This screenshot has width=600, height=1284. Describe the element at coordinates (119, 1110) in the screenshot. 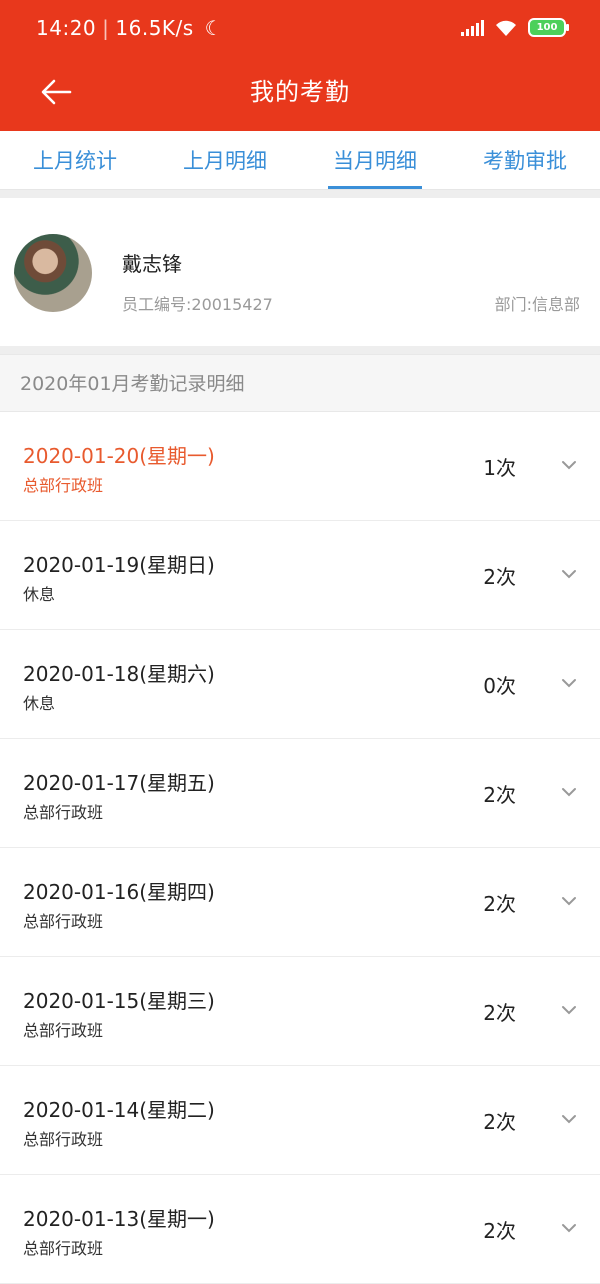

I see `record-date: 2020-01-14(星期二)` at that location.